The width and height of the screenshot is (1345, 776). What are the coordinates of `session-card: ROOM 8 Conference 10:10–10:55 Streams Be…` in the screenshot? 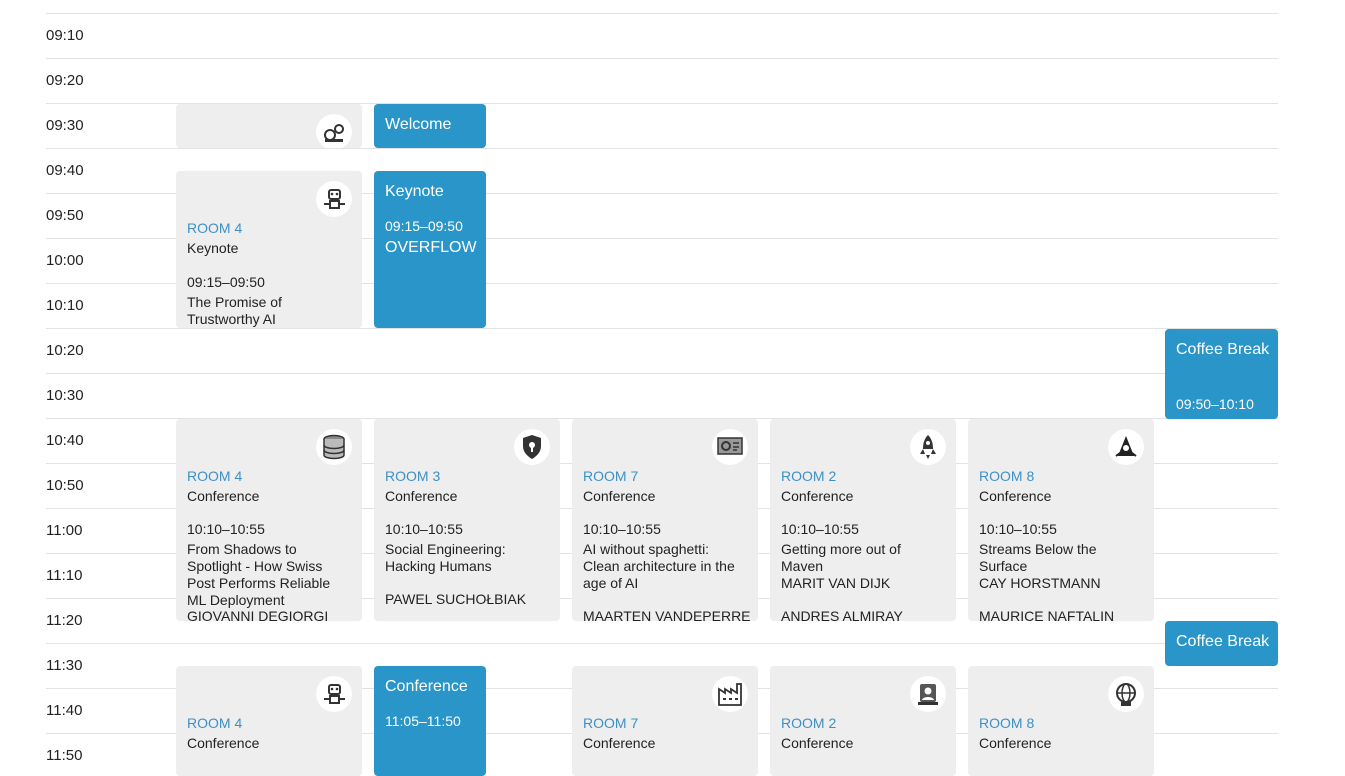 It's located at (1061, 520).